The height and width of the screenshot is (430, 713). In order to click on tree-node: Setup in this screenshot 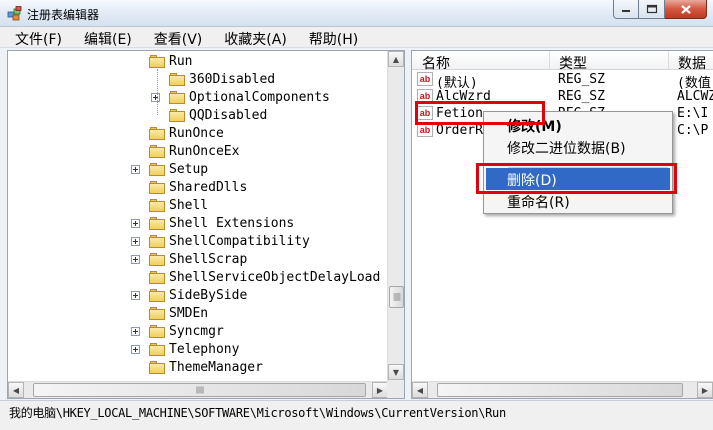, I will do `click(198, 170)`.